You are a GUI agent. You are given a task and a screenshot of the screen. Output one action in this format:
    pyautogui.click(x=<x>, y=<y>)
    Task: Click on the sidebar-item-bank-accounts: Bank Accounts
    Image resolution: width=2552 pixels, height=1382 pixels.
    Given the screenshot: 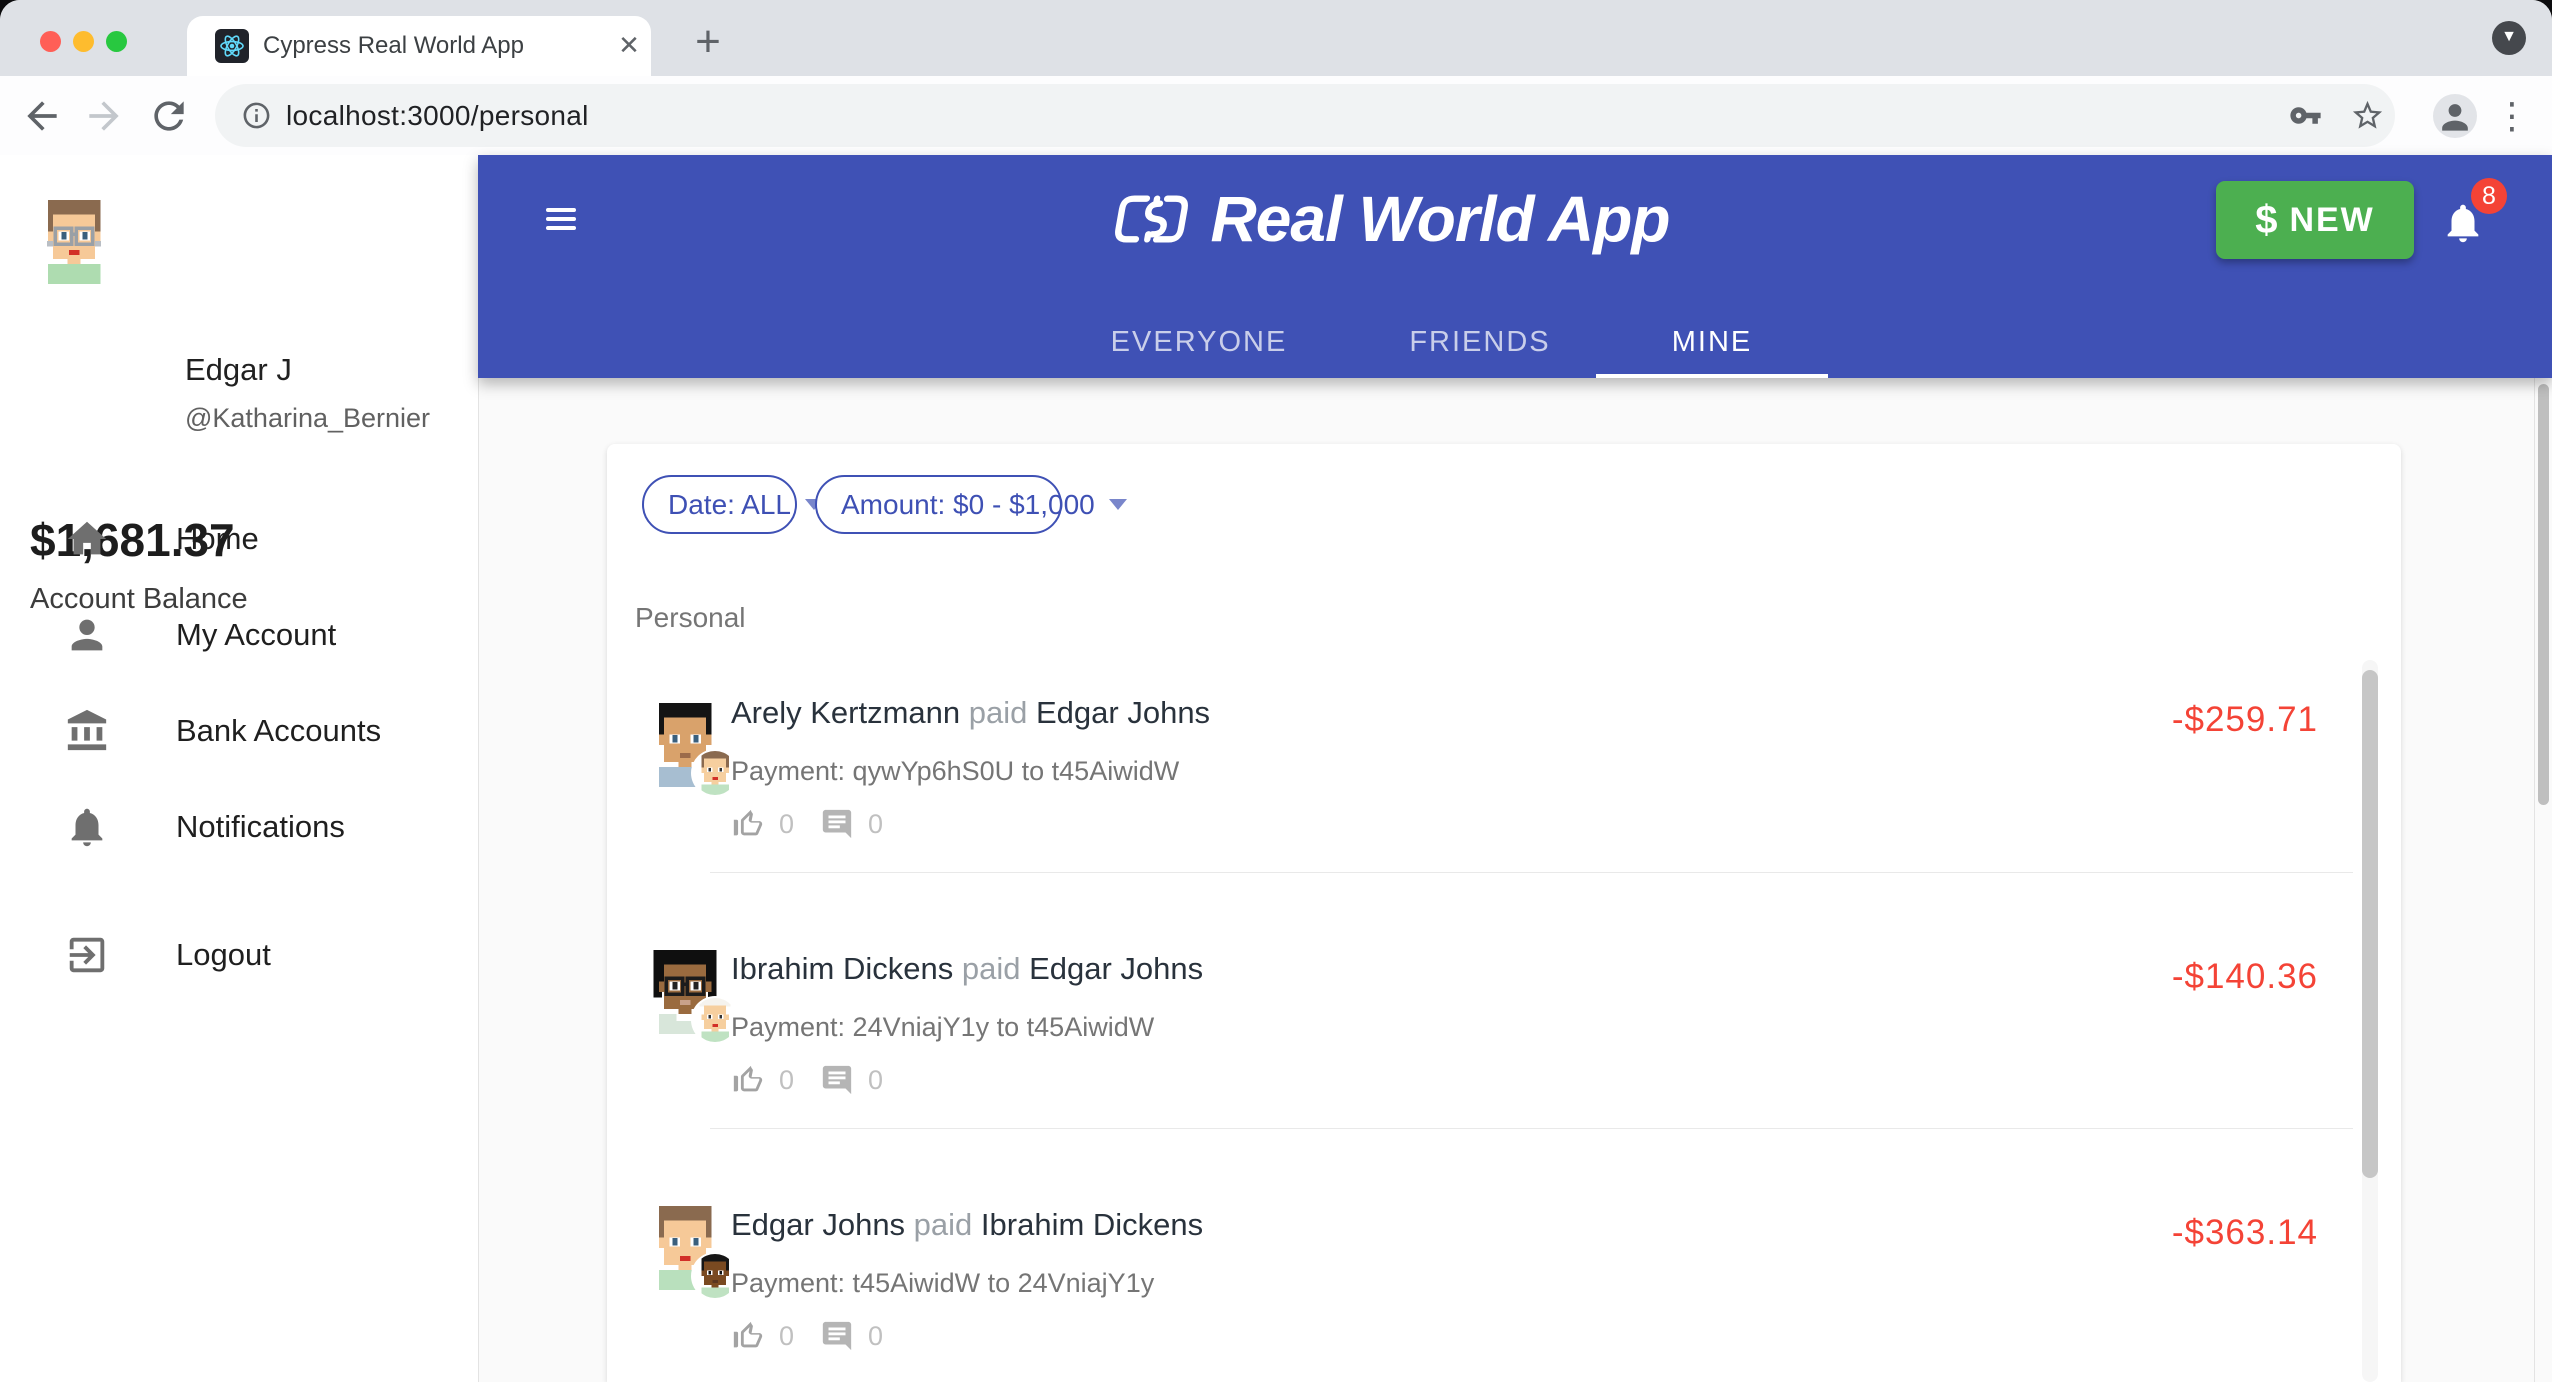 What is the action you would take?
    pyautogui.click(x=239, y=731)
    